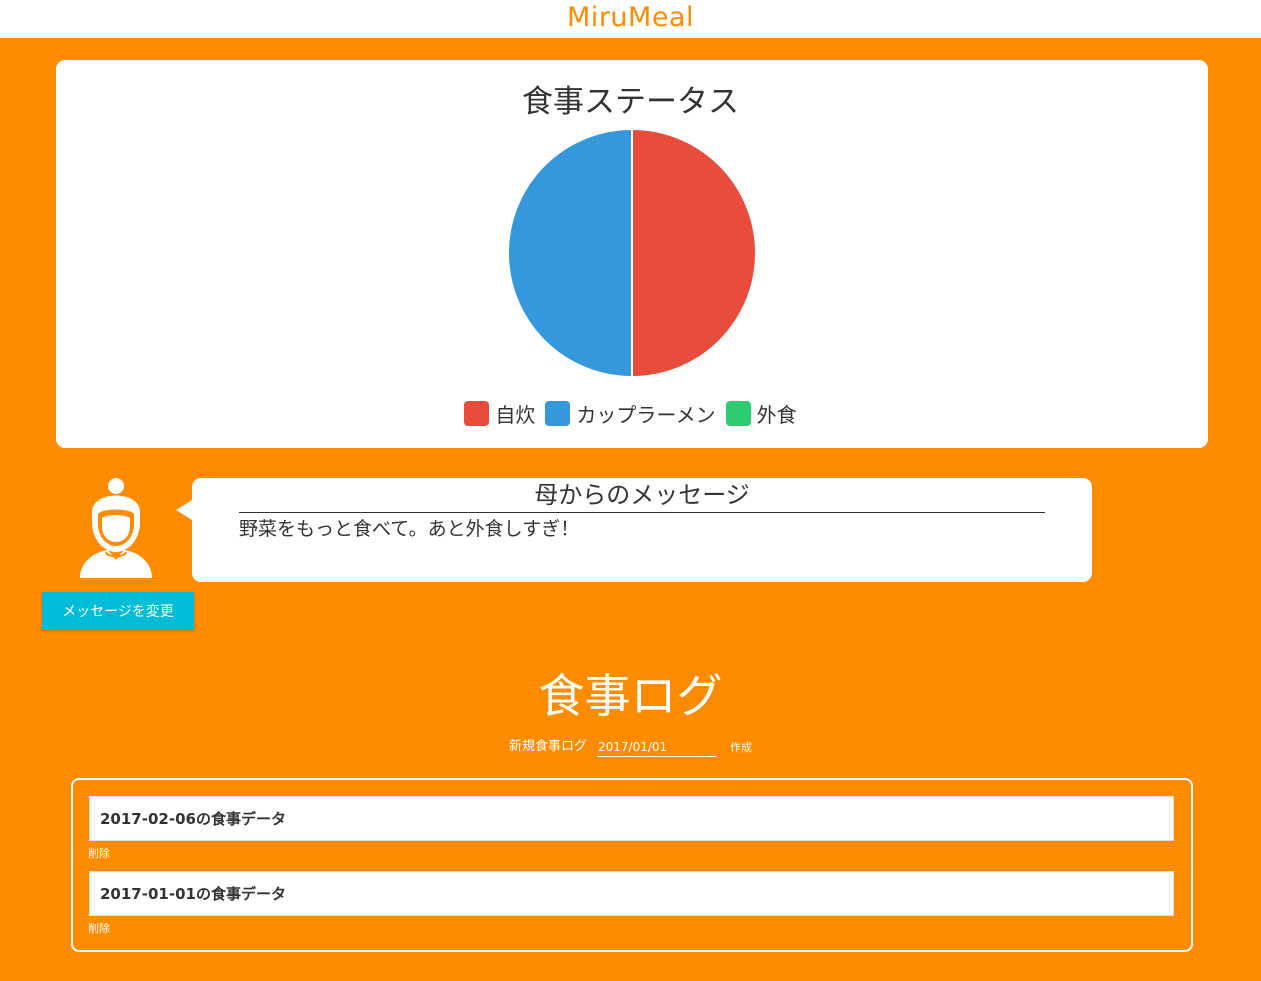 The height and width of the screenshot is (981, 1261). What do you see at coordinates (776, 415) in the screenshot?
I see `legend-label: 外食` at bounding box center [776, 415].